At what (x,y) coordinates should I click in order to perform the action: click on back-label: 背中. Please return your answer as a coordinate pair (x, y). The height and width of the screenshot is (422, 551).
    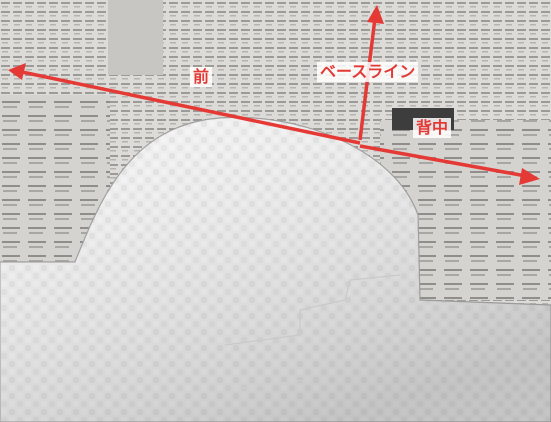
    Looking at the image, I should click on (432, 128).